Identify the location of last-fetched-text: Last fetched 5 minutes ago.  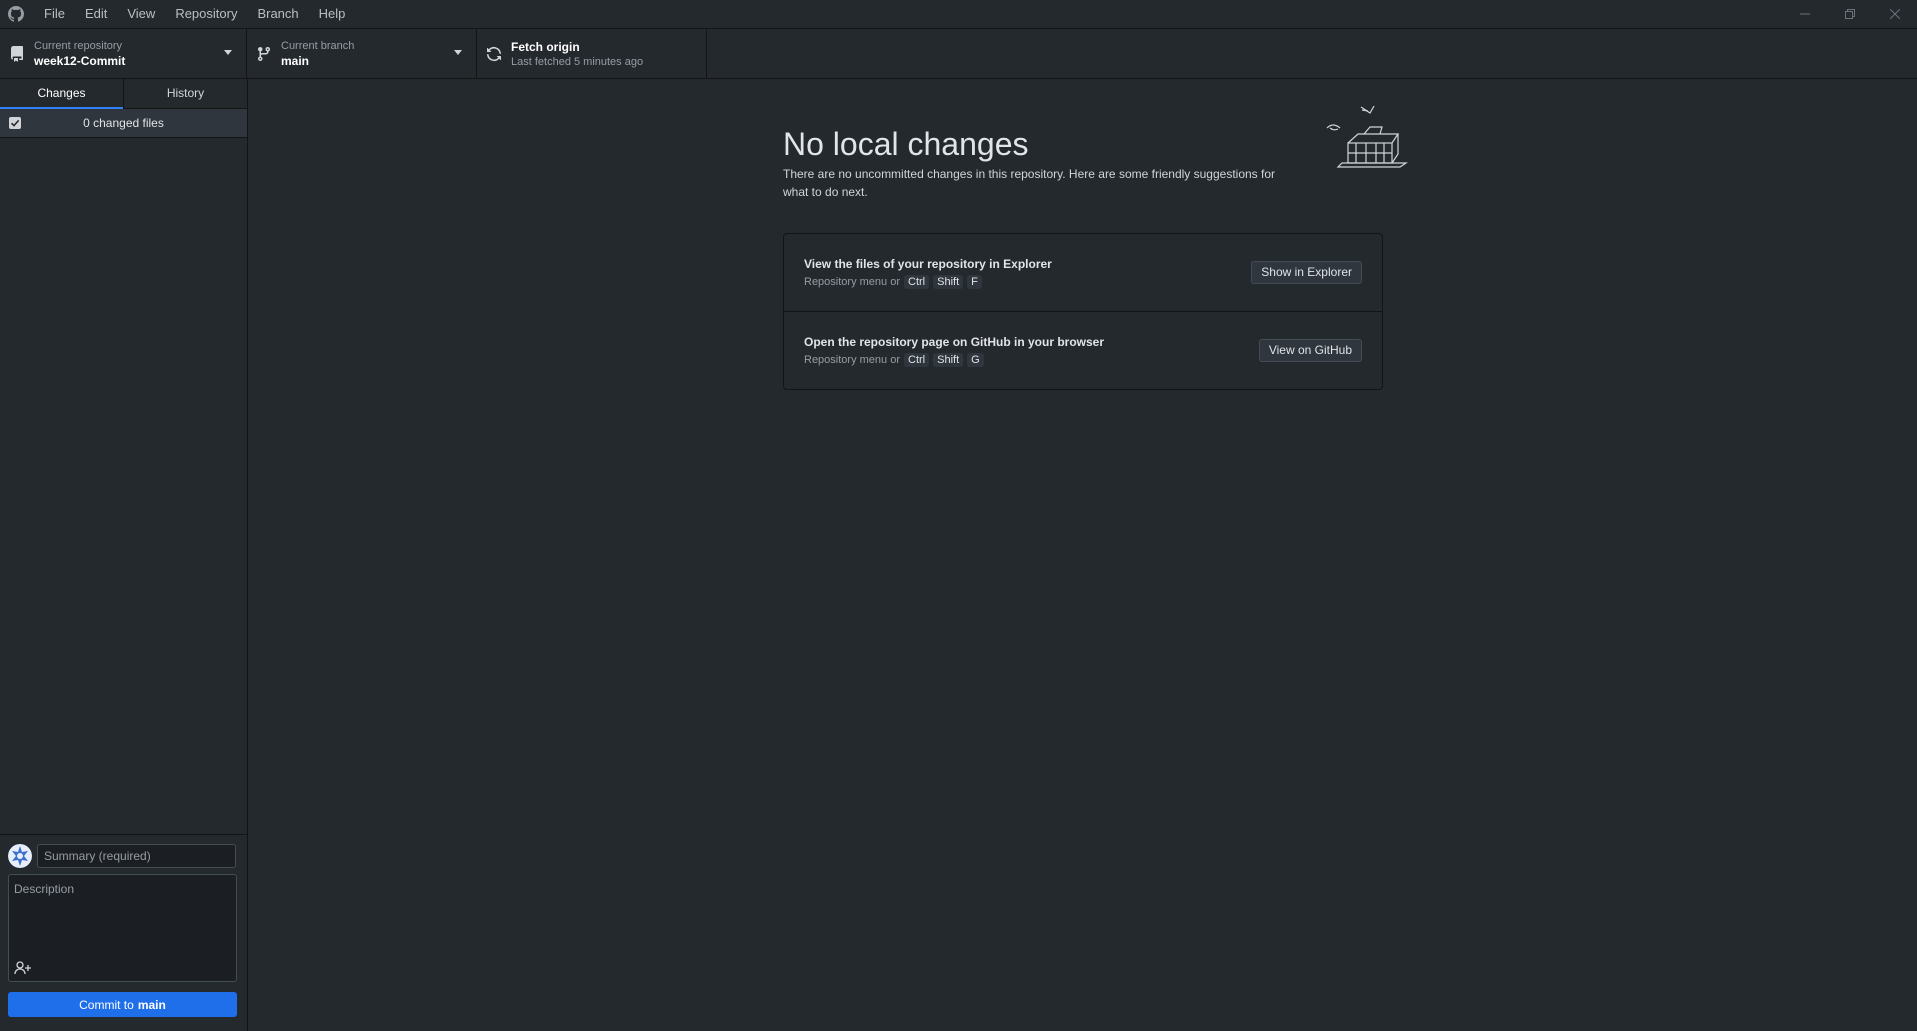
(577, 61).